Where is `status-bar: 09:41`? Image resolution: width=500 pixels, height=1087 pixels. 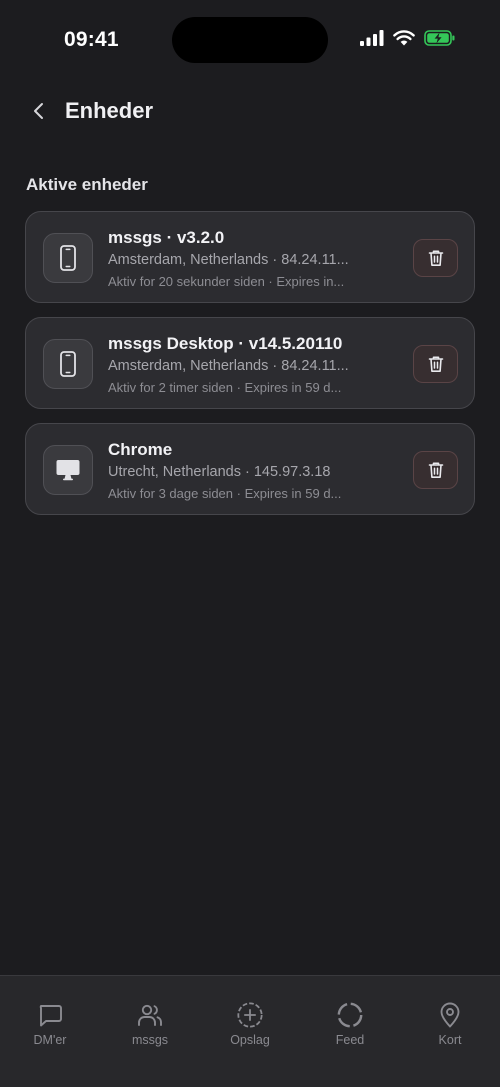 status-bar: 09:41 is located at coordinates (250, 40).